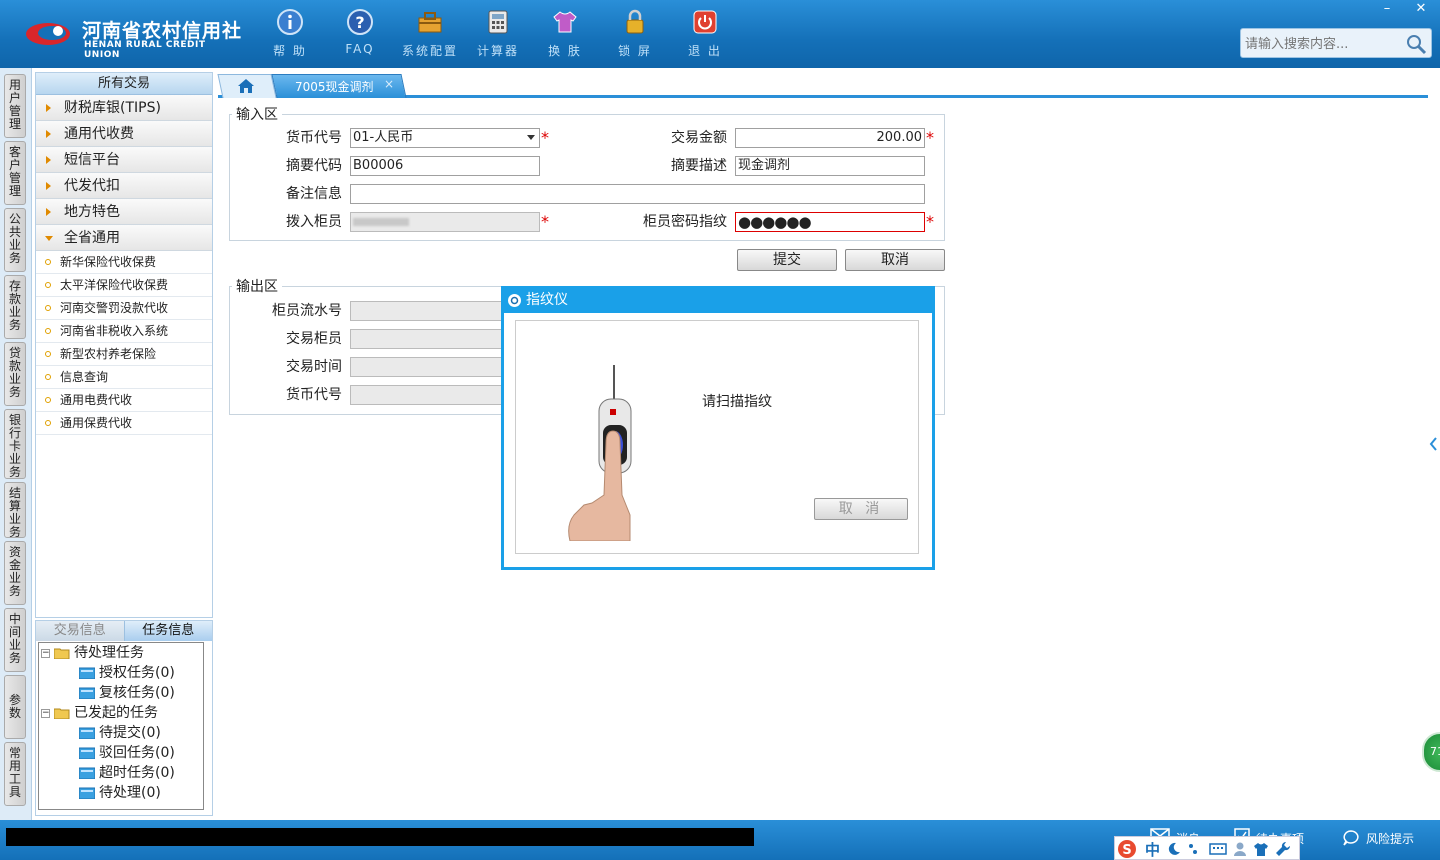 The height and width of the screenshot is (860, 1440). What do you see at coordinates (314, 138) in the screenshot?
I see `currency-label: 货币代号` at bounding box center [314, 138].